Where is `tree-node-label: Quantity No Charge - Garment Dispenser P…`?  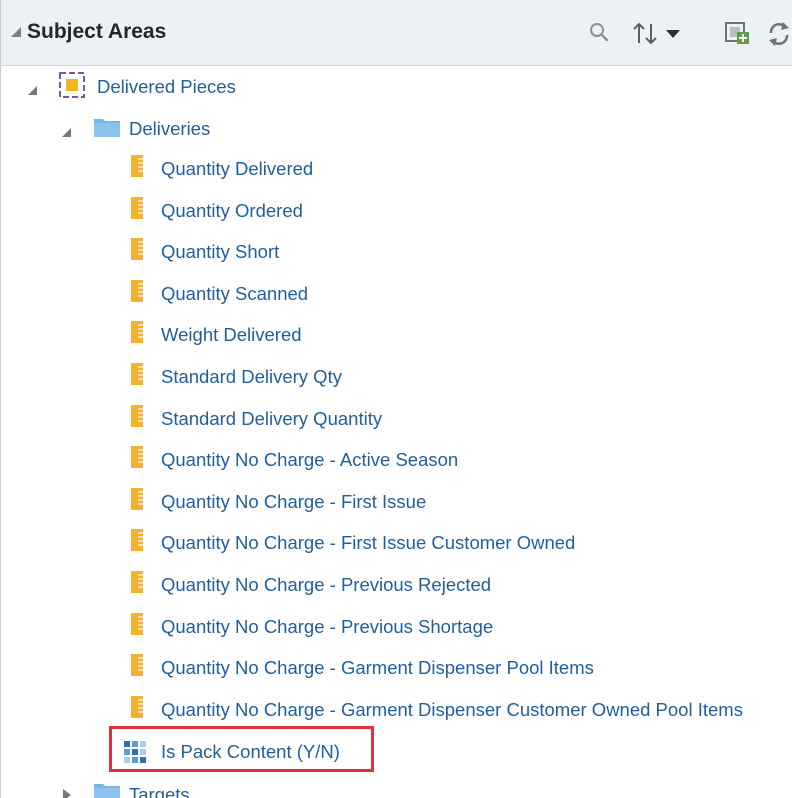 tree-node-label: Quantity No Charge - Garment Dispenser P… is located at coordinates (377, 668).